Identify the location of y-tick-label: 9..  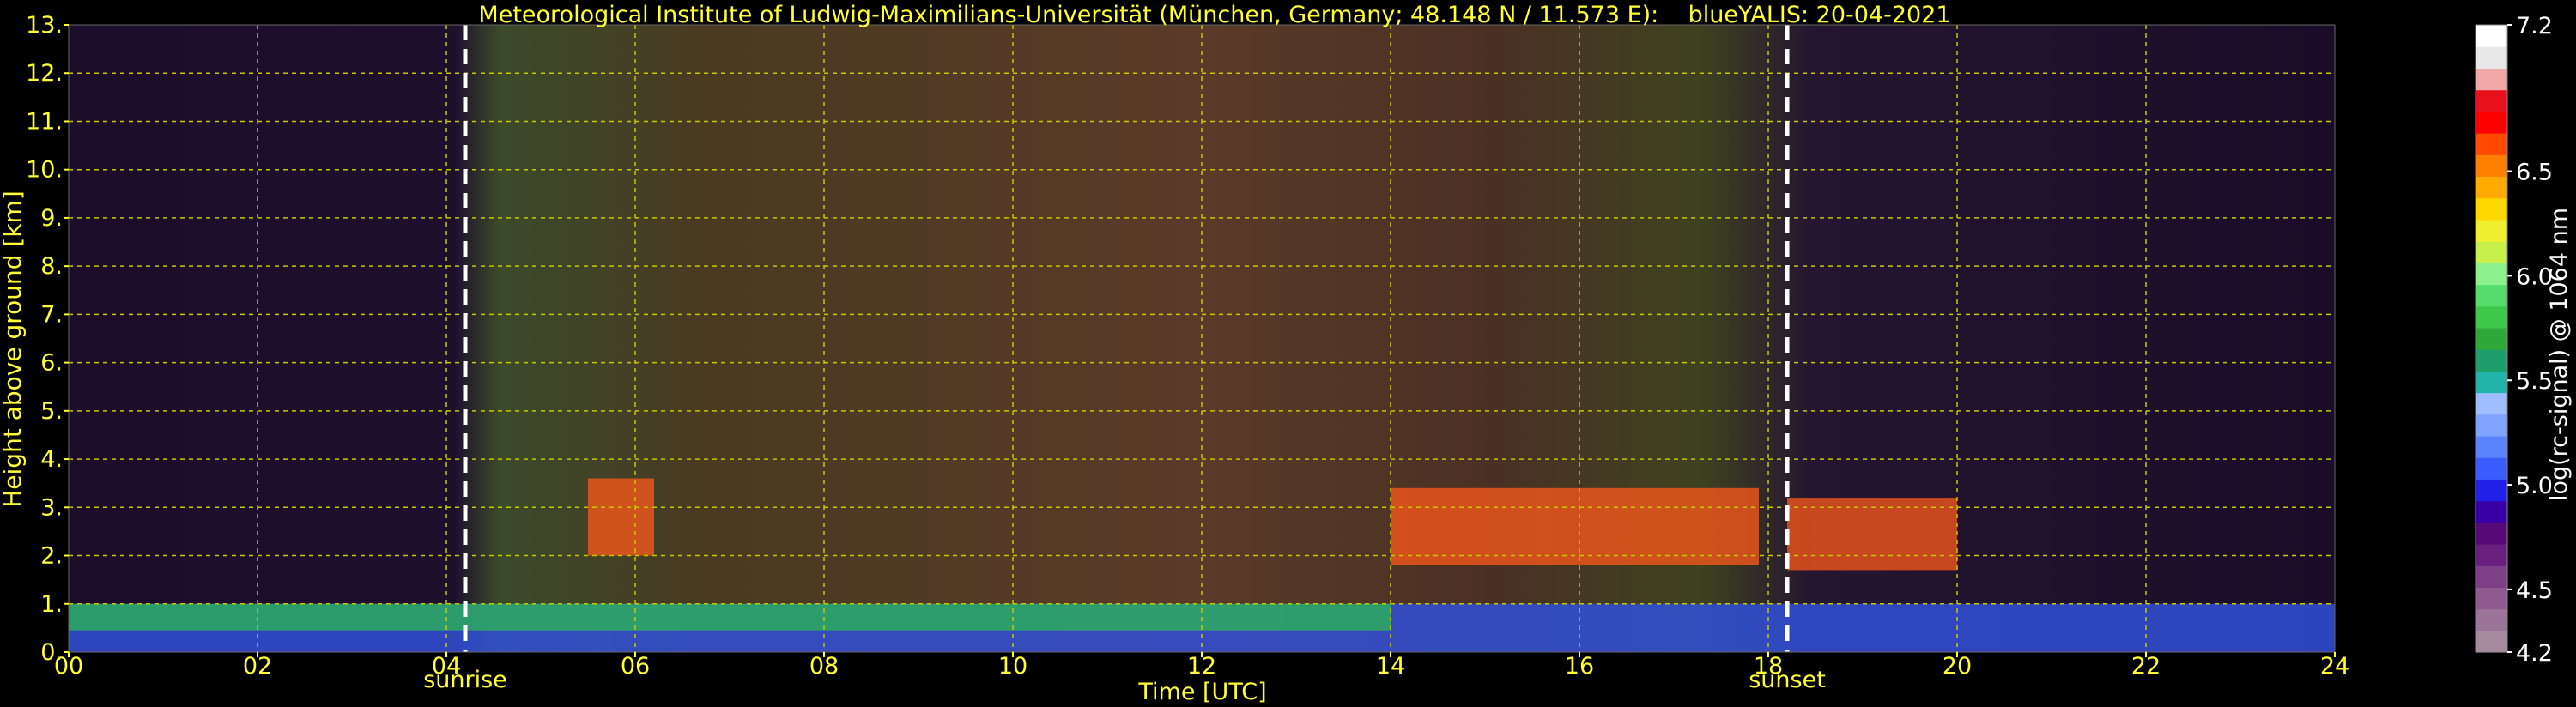
(51, 218).